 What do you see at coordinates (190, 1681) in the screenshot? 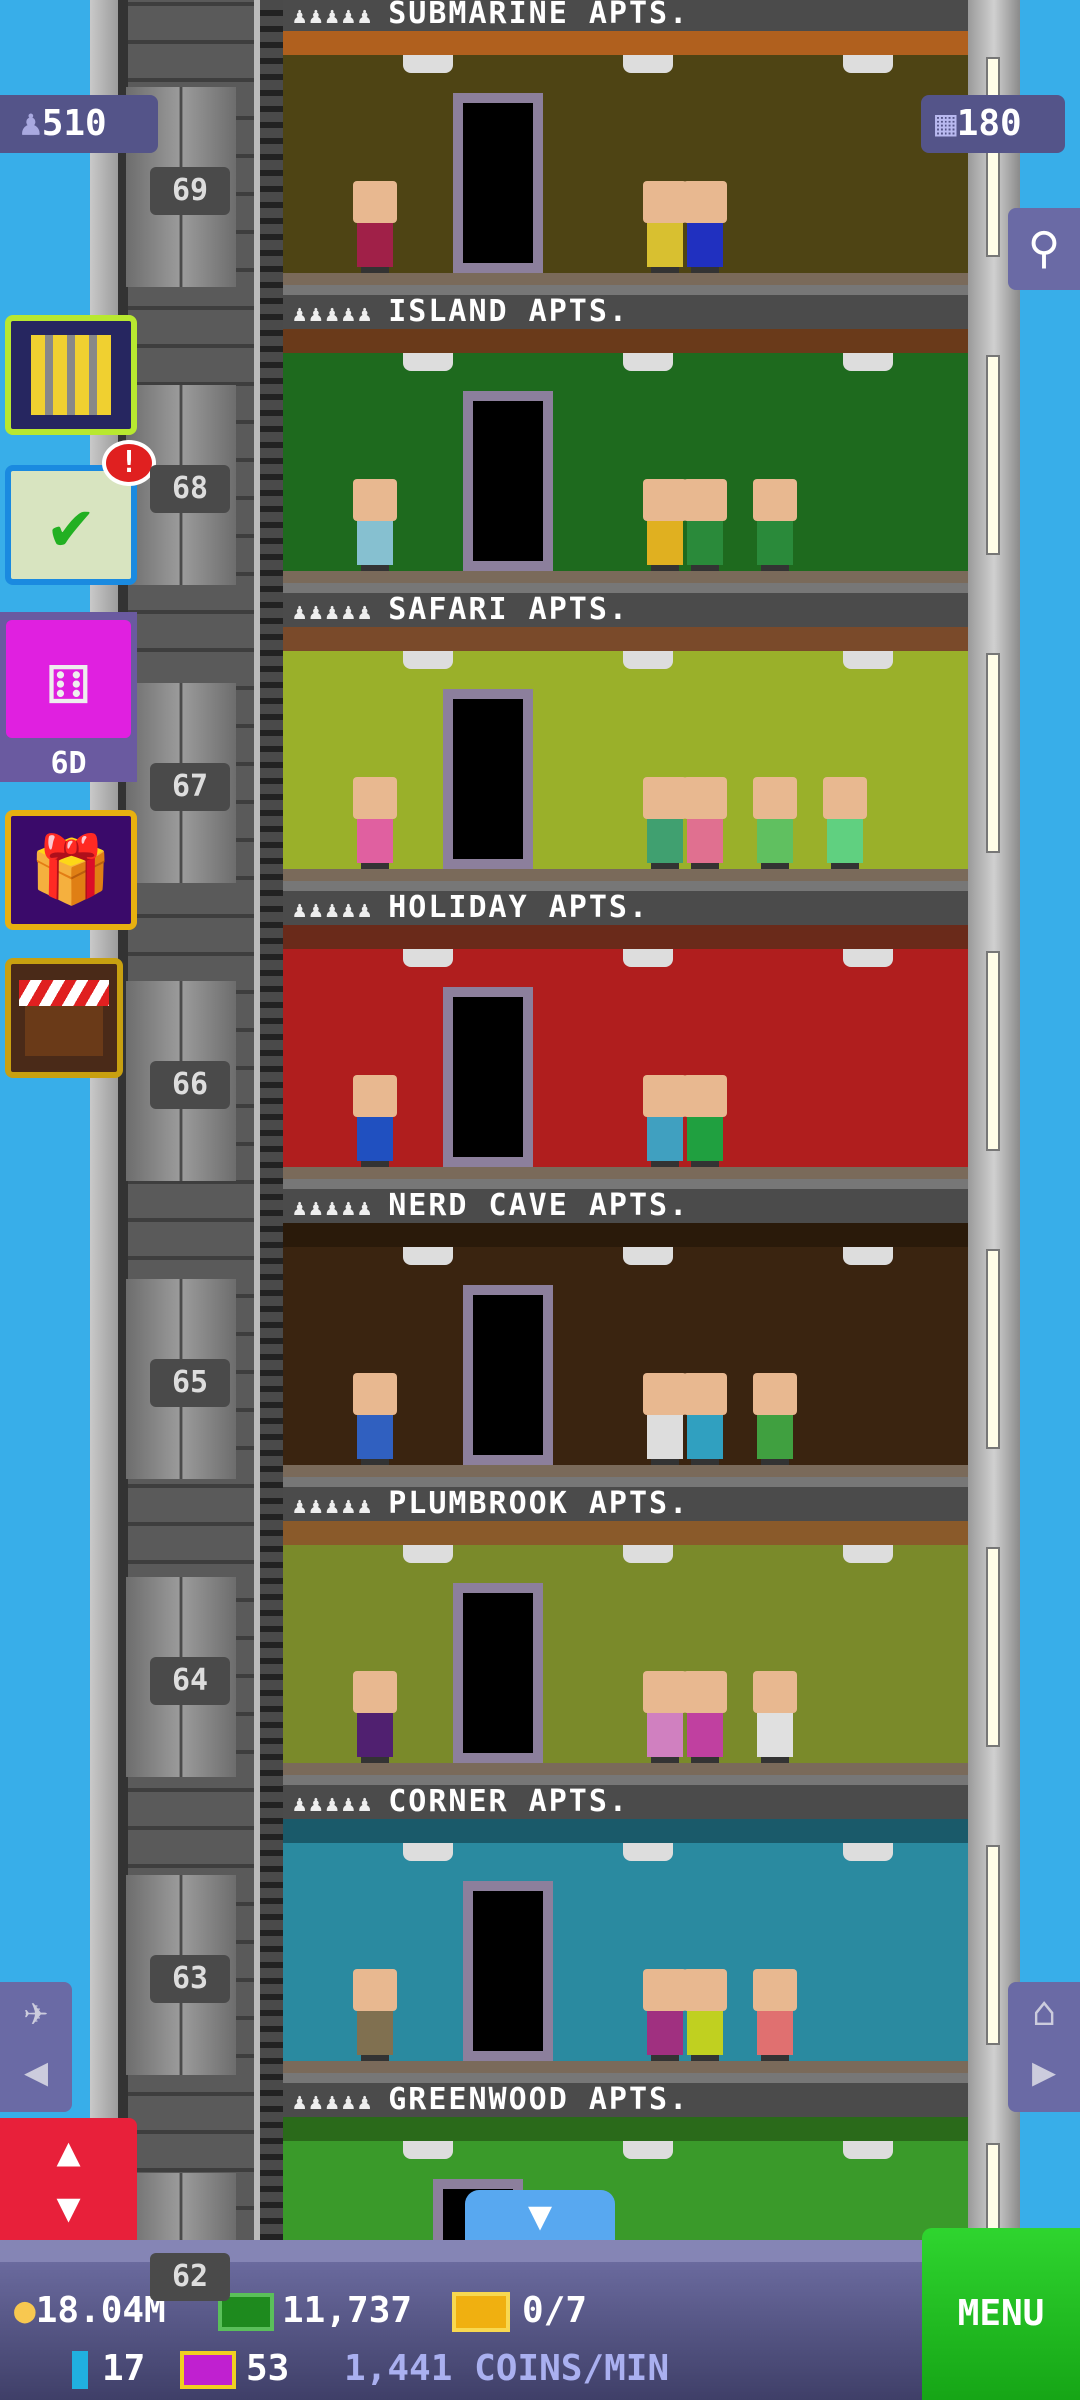
I see `floor-number: 64` at bounding box center [190, 1681].